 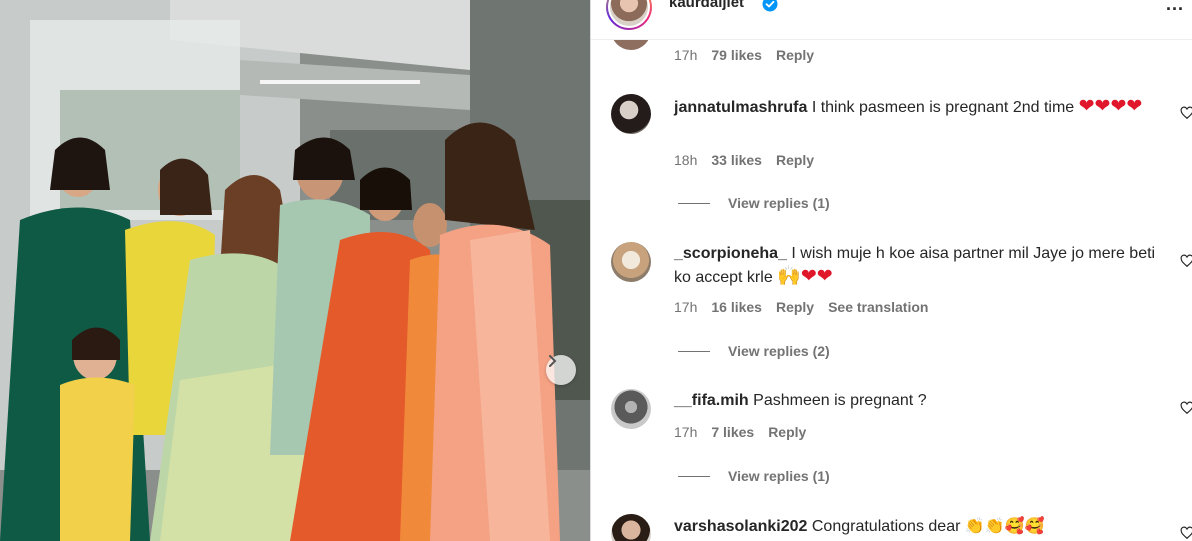 What do you see at coordinates (1110, 106) in the screenshot?
I see `comment-emoji: ❤❤❤❤` at bounding box center [1110, 106].